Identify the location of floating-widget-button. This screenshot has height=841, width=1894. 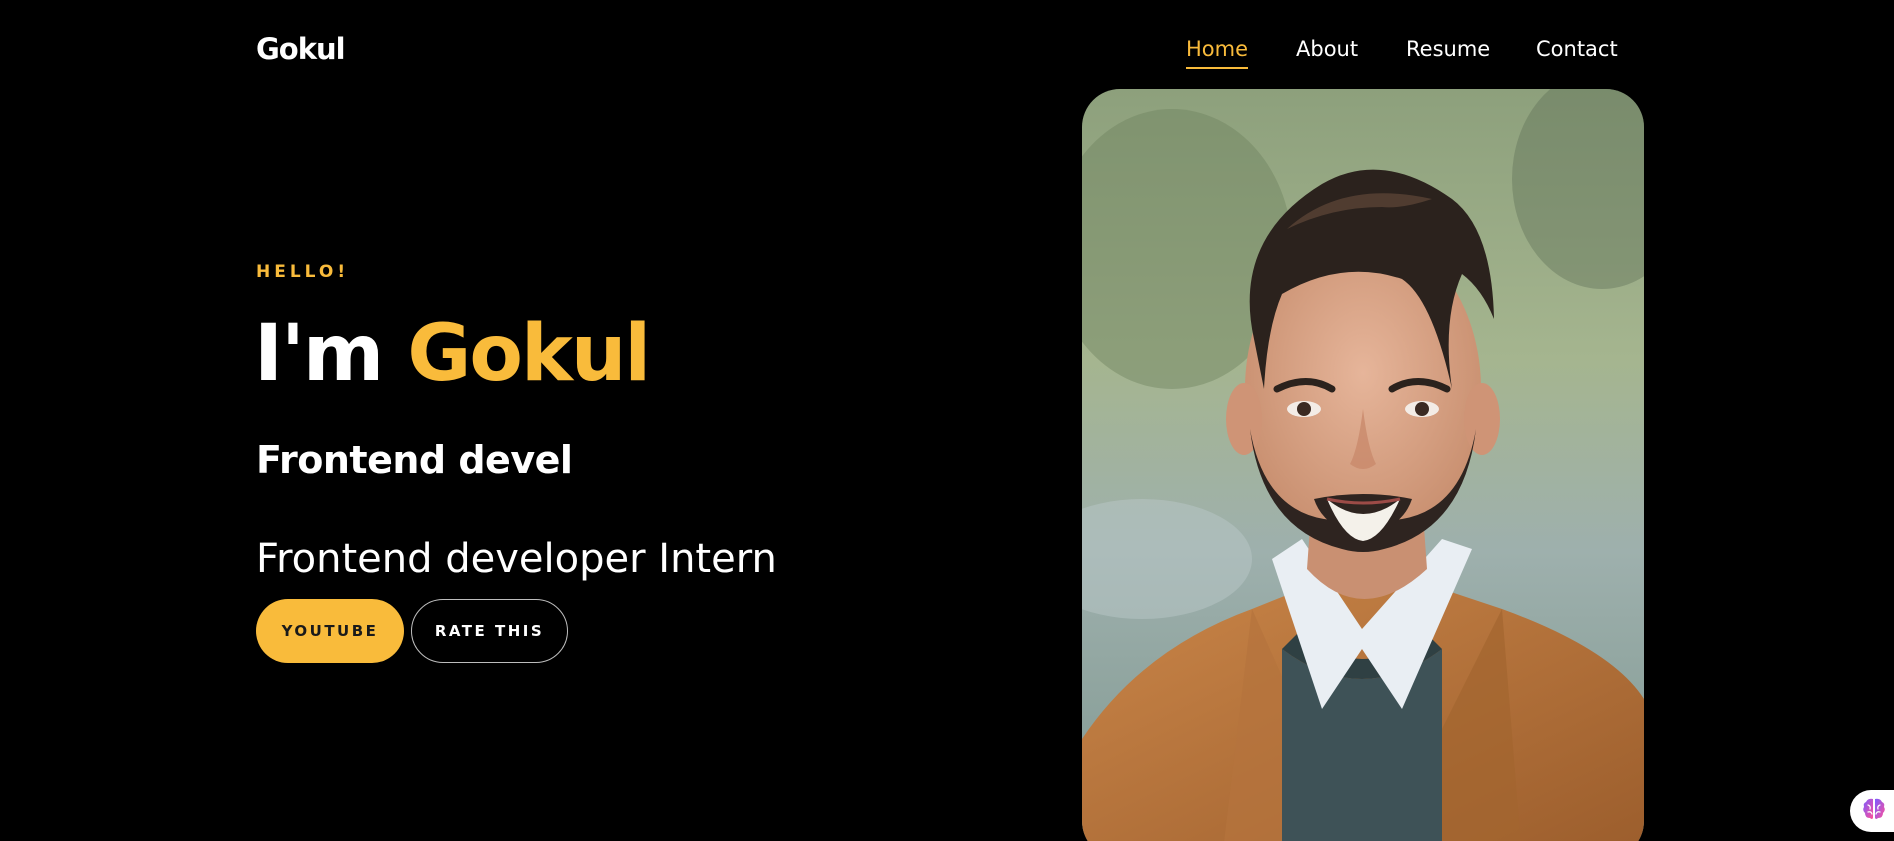
(1872, 811).